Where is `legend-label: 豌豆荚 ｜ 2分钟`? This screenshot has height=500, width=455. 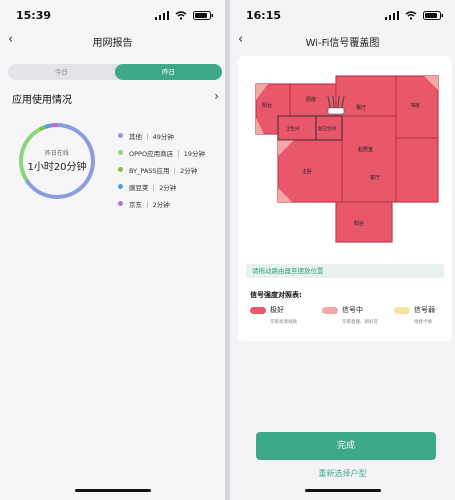
legend-label: 豌豆荚 ｜ 2分钟 is located at coordinates (153, 187).